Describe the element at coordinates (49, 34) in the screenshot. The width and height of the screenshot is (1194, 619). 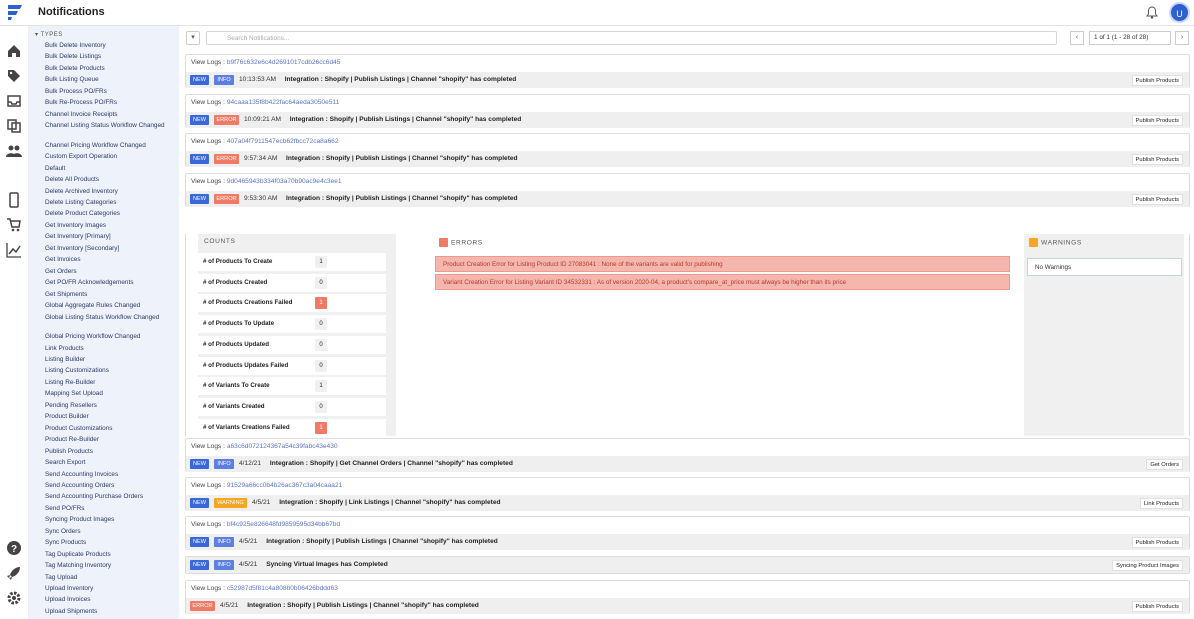
I see `types-heading: ▾ TYPES` at that location.